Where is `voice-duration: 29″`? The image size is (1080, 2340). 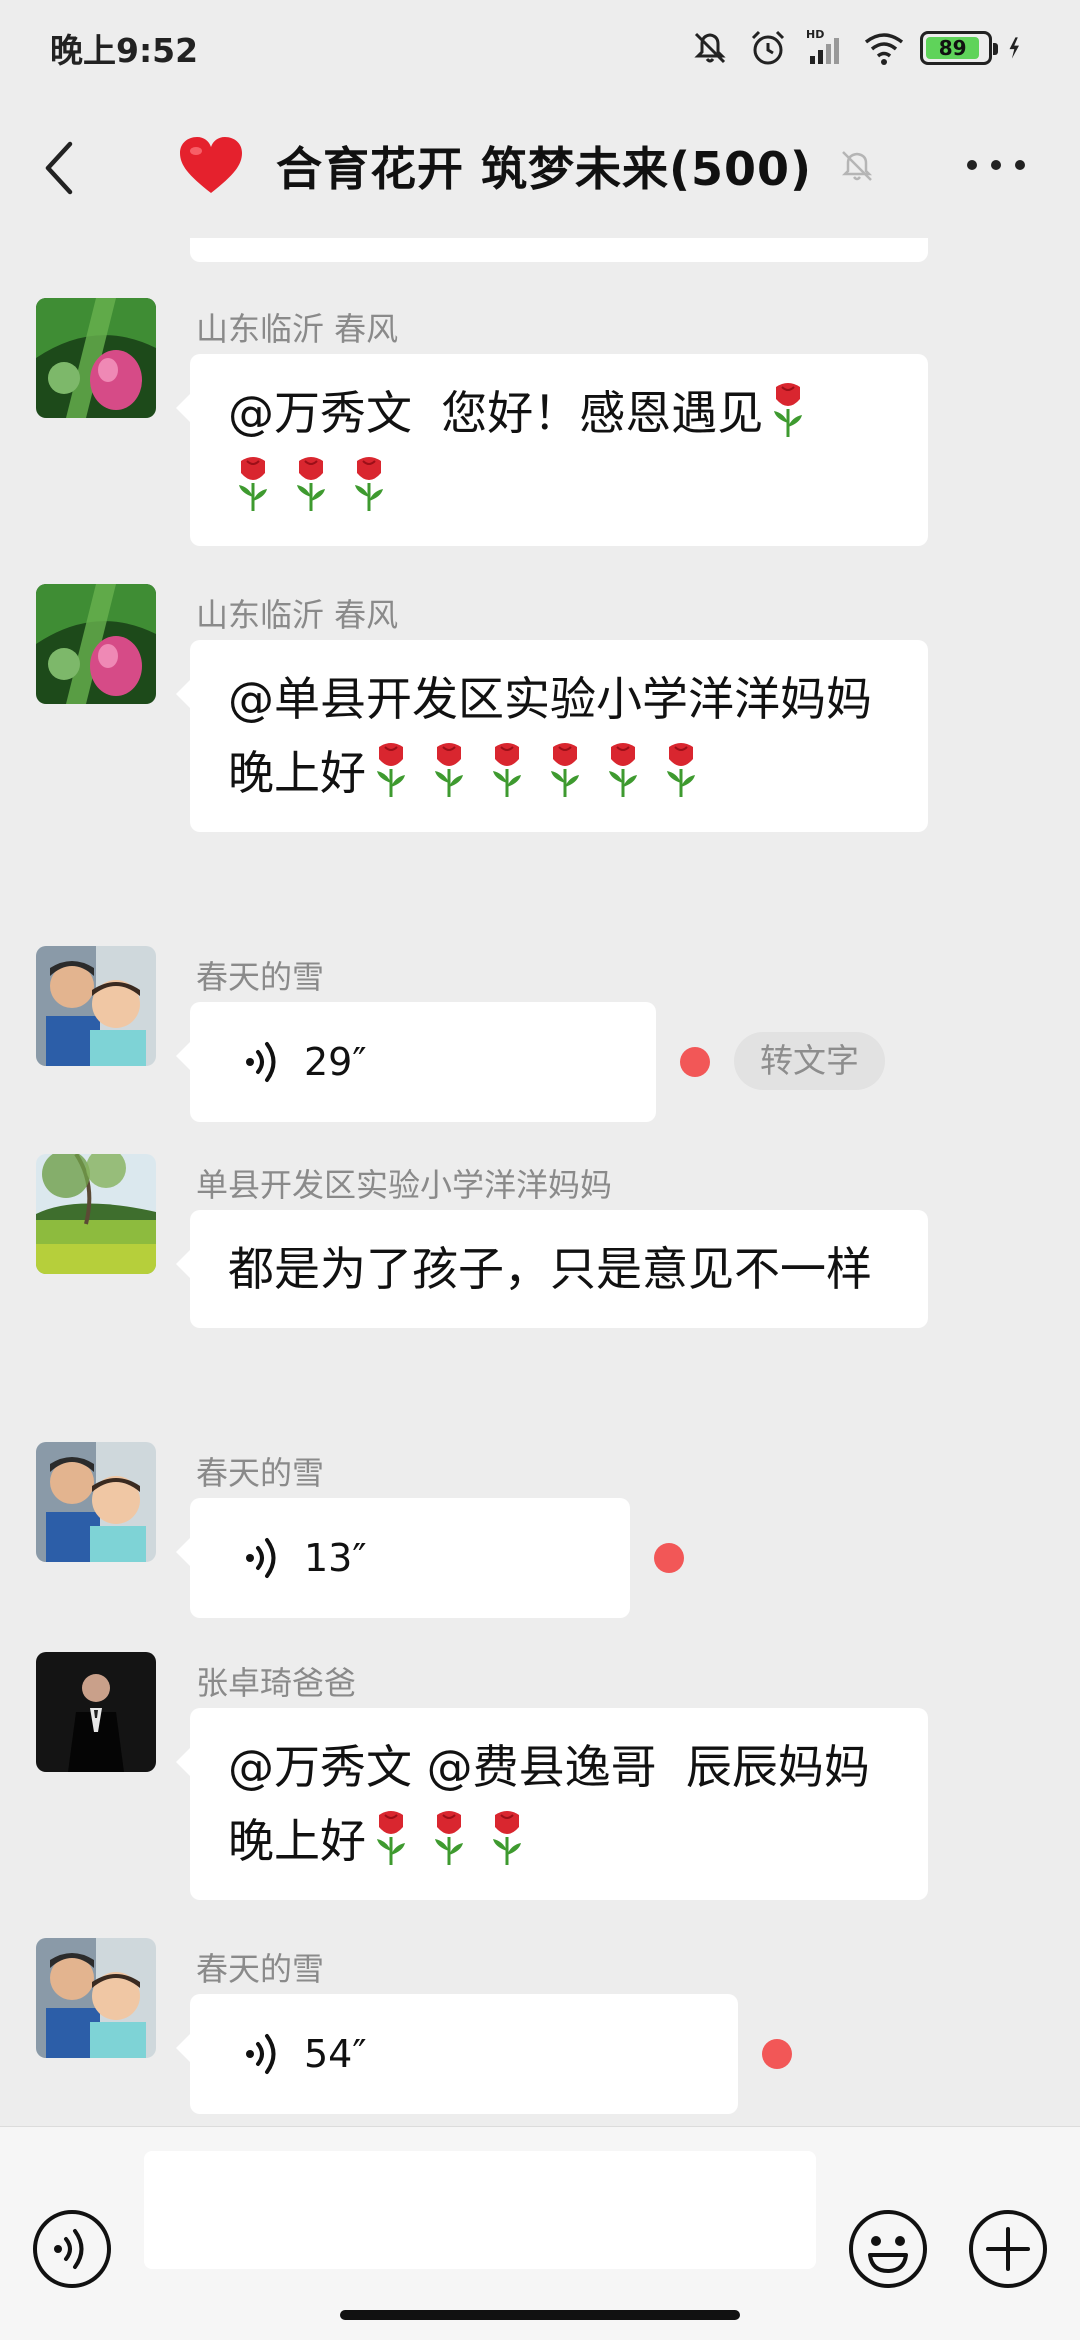 voice-duration: 29″ is located at coordinates (335, 1062).